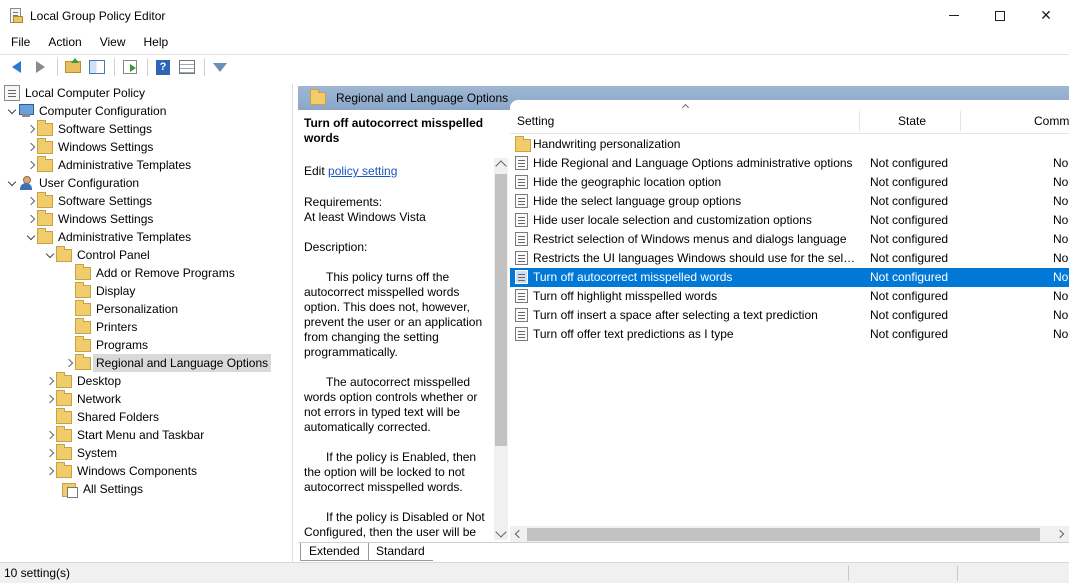 The height and width of the screenshot is (583, 1069). Describe the element at coordinates (400, 552) in the screenshot. I see `tab-standard: Standard` at that location.